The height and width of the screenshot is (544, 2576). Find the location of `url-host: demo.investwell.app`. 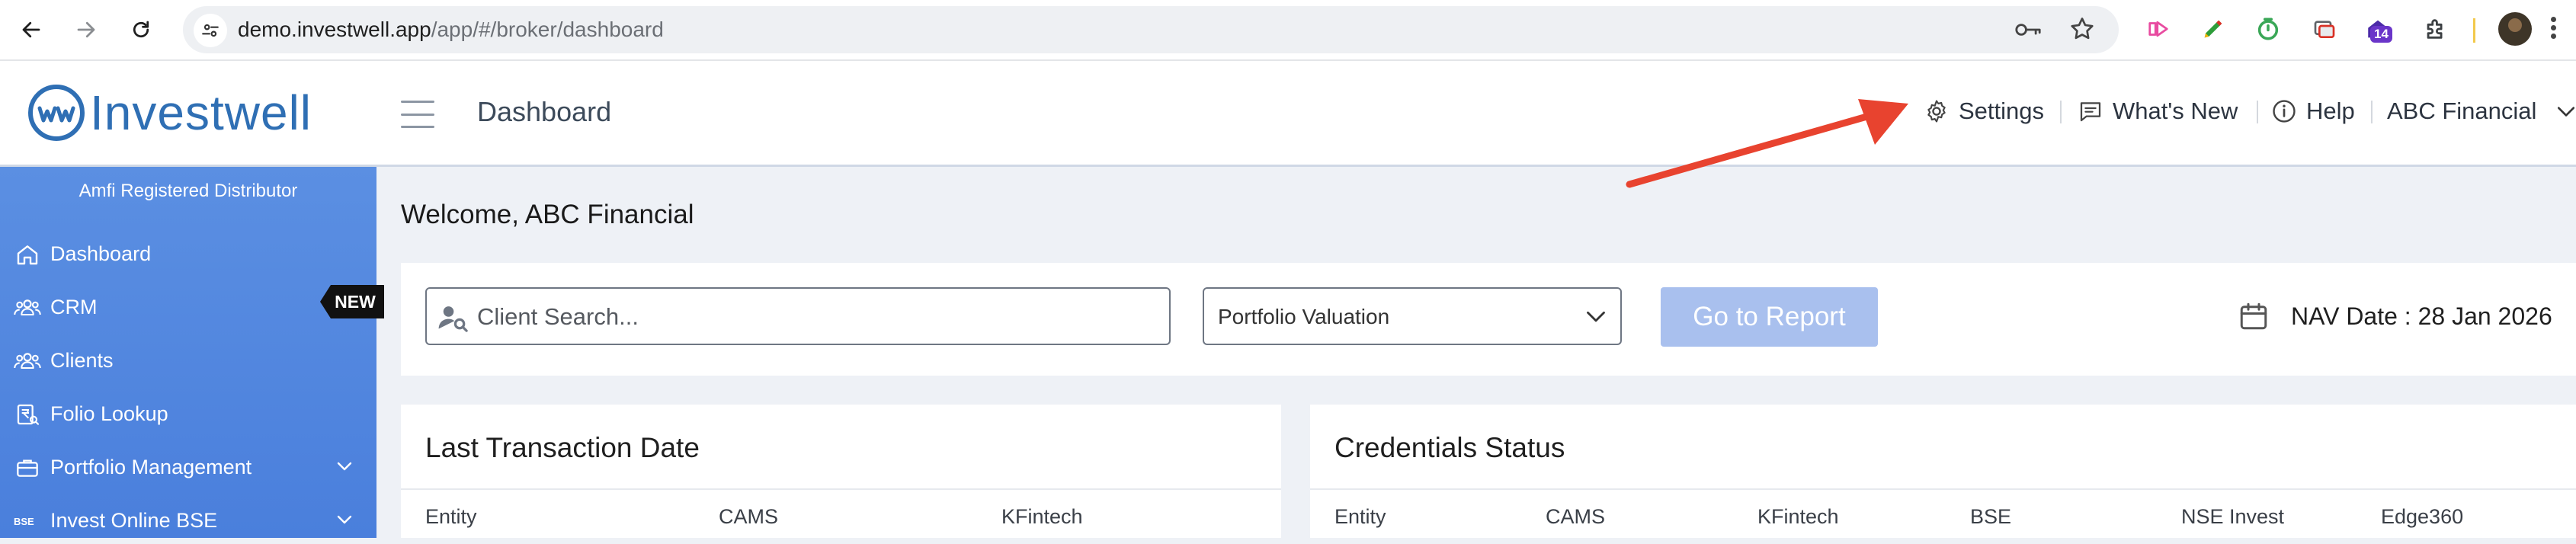

url-host: demo.investwell.app is located at coordinates (334, 29).